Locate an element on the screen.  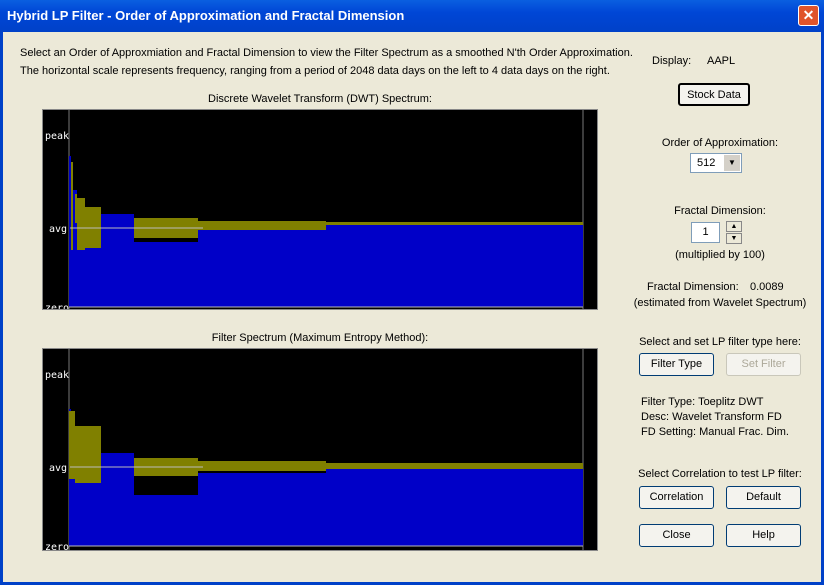
order-value: 512 is located at coordinates (706, 163).